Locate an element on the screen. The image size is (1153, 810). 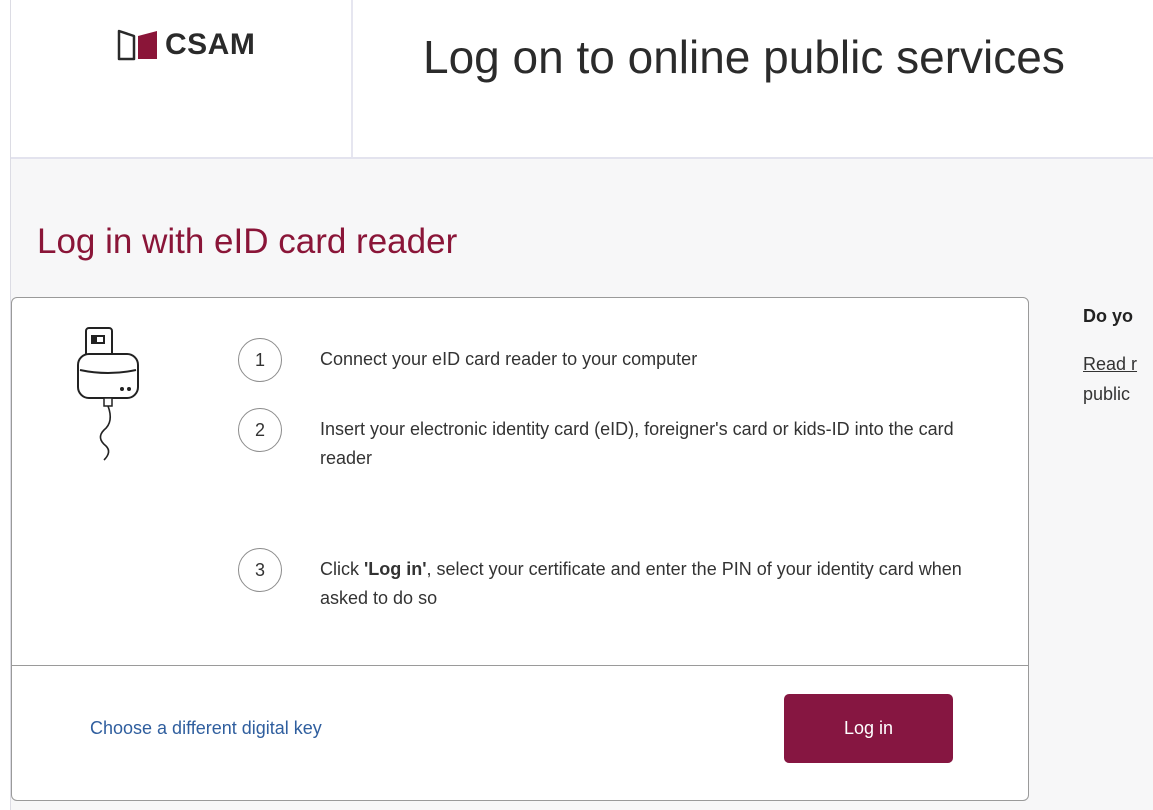
step-text-bold: 'Log in' is located at coordinates (395, 569).